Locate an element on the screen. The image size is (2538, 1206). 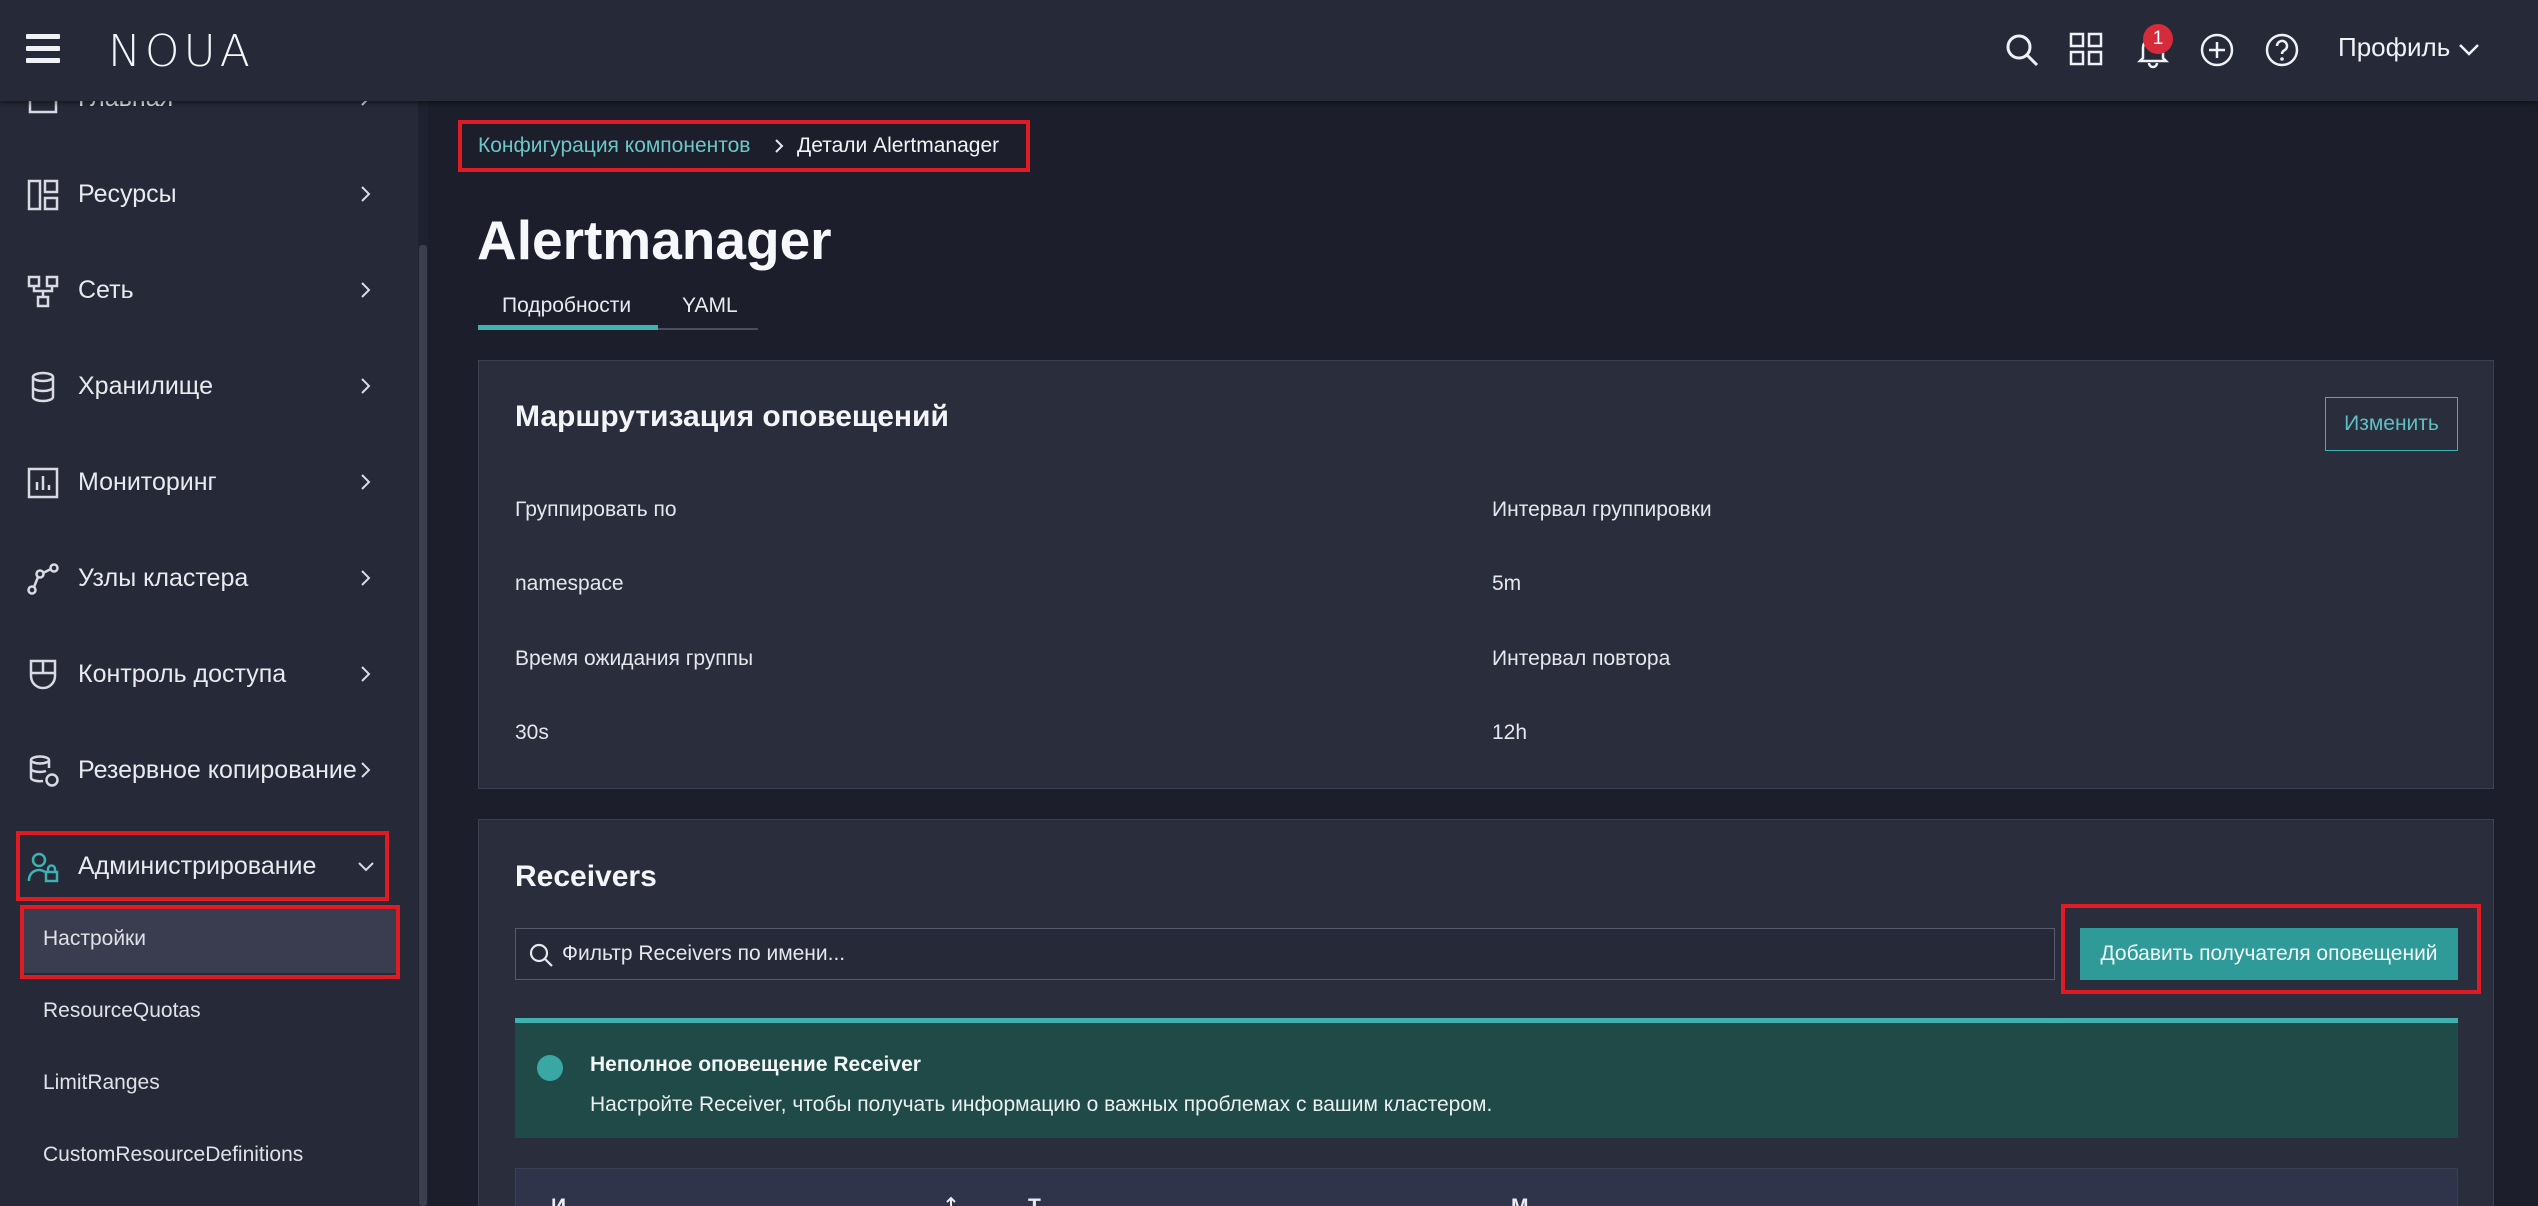
profile-menu: Профиль is located at coordinates (2394, 47).